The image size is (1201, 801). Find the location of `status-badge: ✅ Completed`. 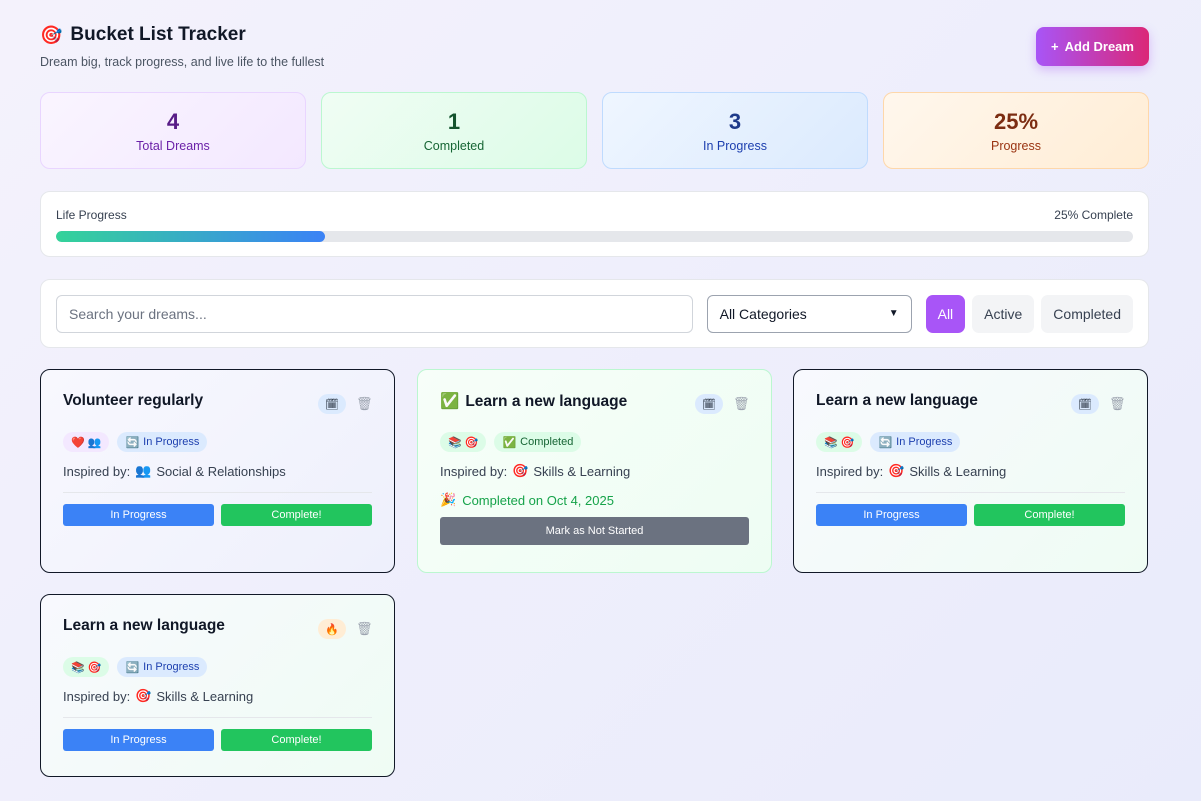

status-badge: ✅ Completed is located at coordinates (538, 442).